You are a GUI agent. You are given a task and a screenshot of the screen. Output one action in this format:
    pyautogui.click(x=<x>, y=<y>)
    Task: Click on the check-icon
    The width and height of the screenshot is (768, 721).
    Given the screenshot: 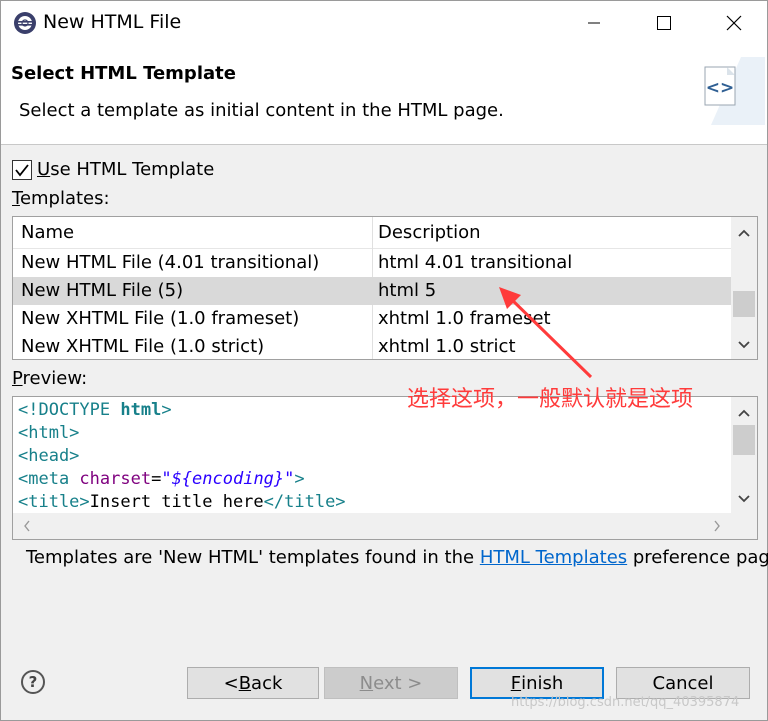 What is the action you would take?
    pyautogui.click(x=22, y=169)
    